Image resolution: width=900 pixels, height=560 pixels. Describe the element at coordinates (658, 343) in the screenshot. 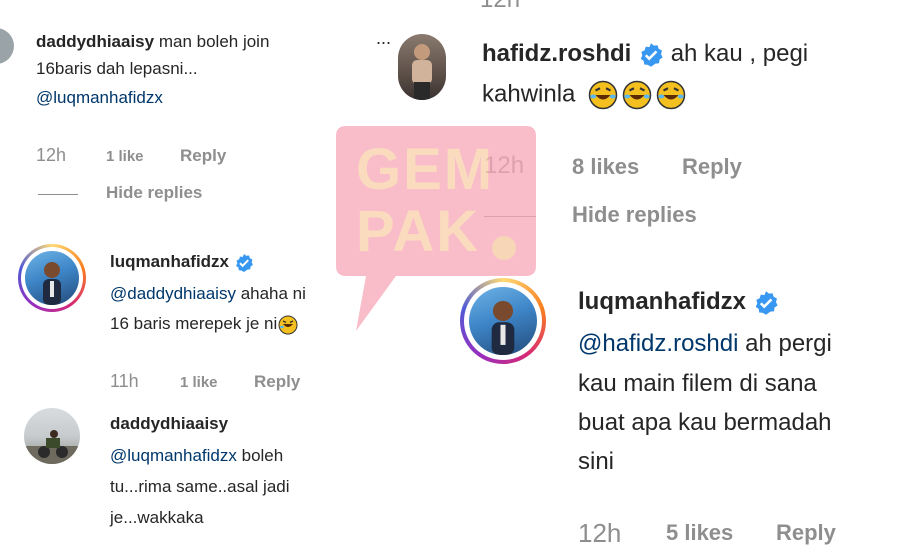

I see `mention-link: @hafidz.roshdi` at that location.